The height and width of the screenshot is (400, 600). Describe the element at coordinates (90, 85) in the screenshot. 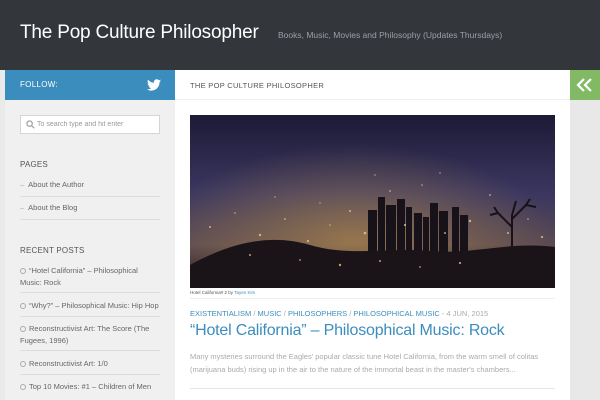

I see `follow-bar: FOLLOW:` at that location.